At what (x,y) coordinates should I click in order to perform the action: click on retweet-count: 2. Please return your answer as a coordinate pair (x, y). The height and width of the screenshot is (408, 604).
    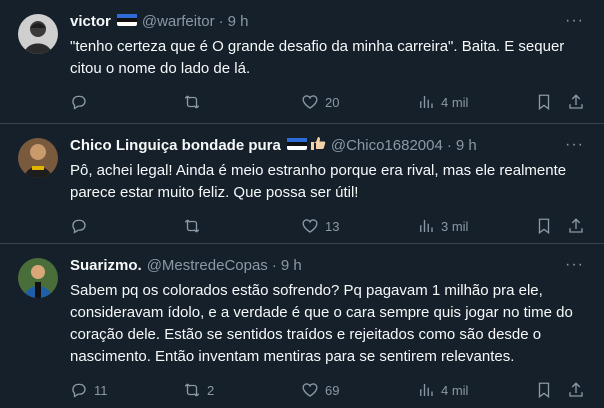
    Looking at the image, I should click on (211, 390).